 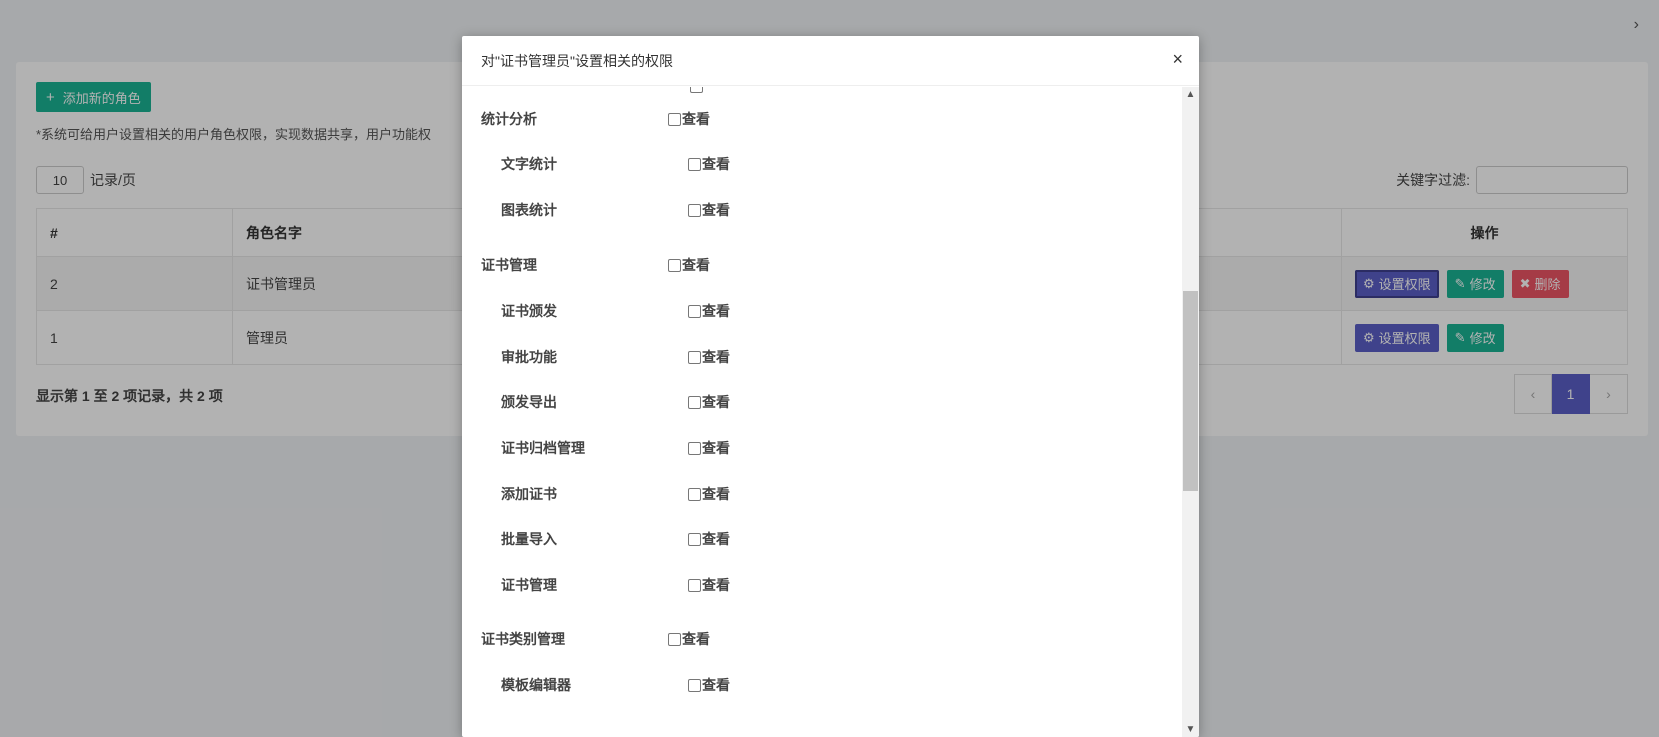 What do you see at coordinates (536, 685) in the screenshot?
I see `permission-label: 模板编辑器` at bounding box center [536, 685].